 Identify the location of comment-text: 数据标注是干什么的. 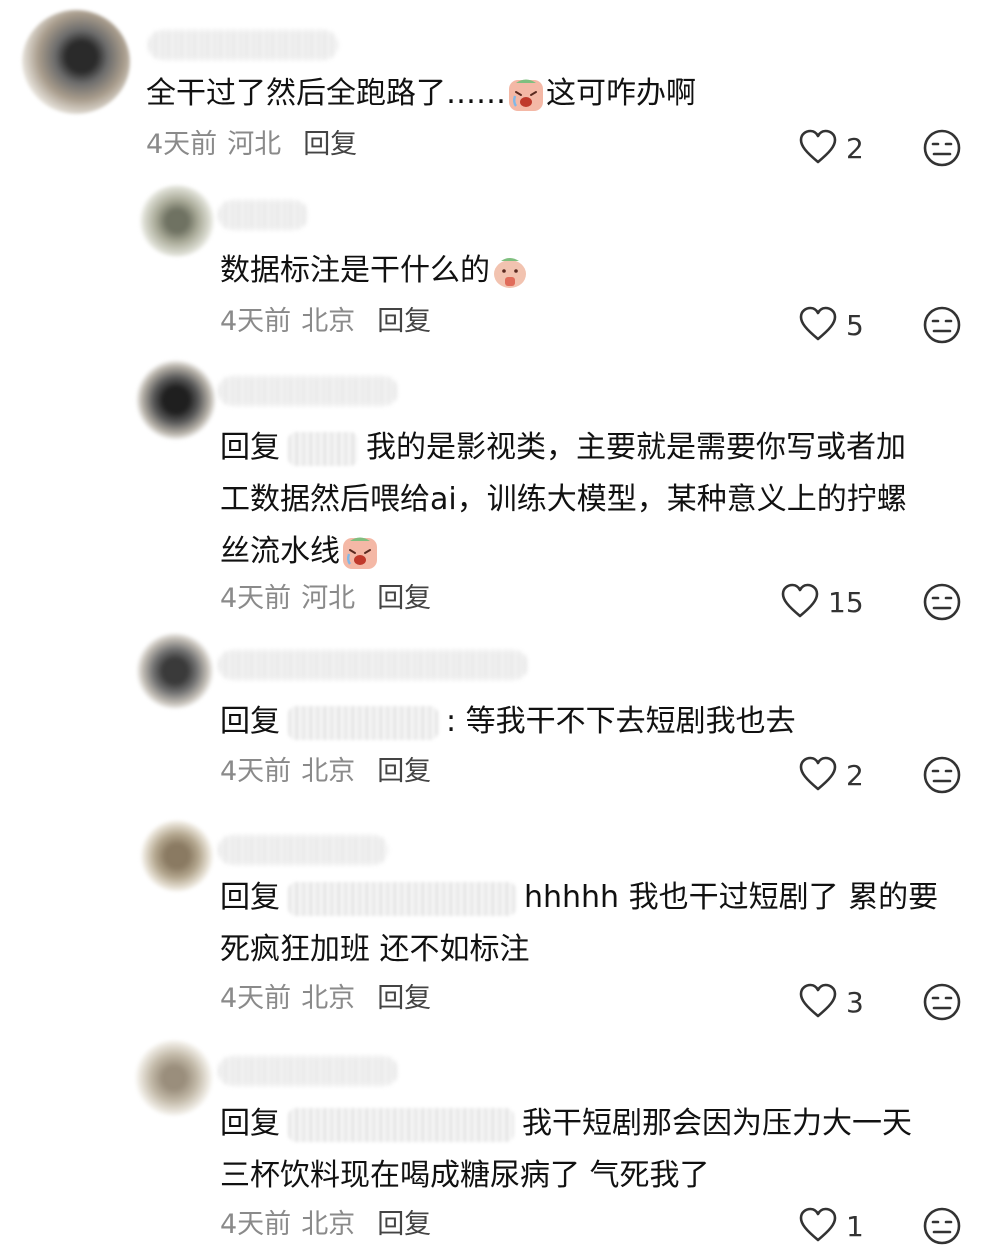
(375, 271).